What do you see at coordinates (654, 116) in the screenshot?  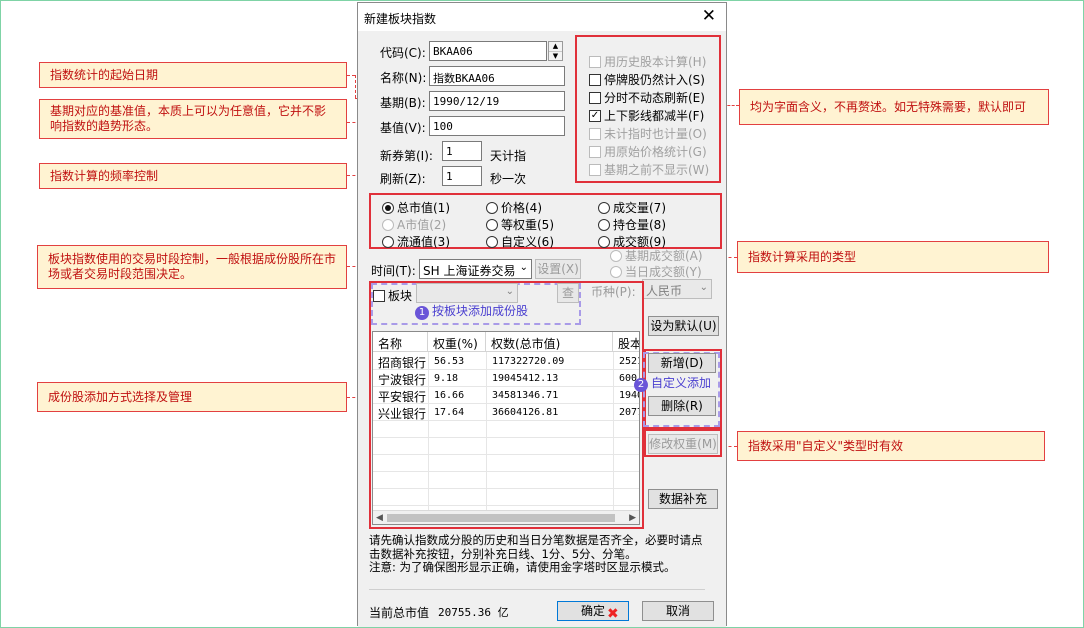 I see `option-label: 上下影线都减半(F)` at bounding box center [654, 116].